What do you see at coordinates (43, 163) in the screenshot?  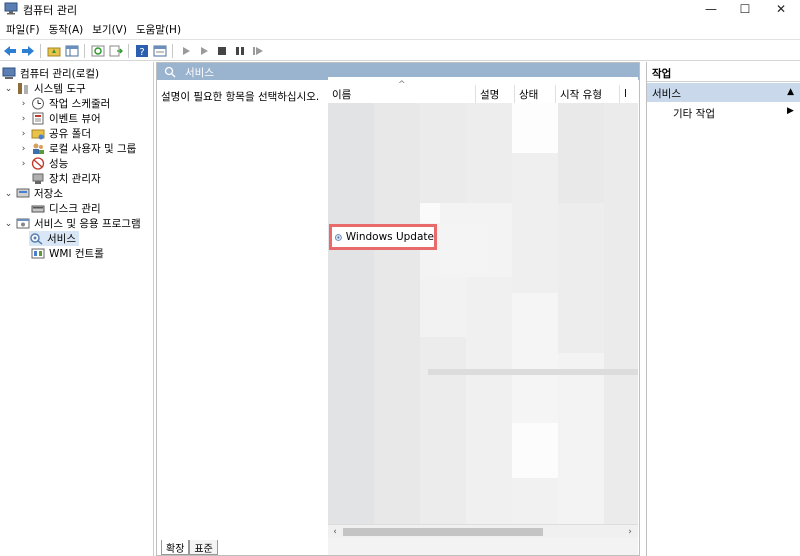 I see `tree-item-performance: › 성능` at bounding box center [43, 163].